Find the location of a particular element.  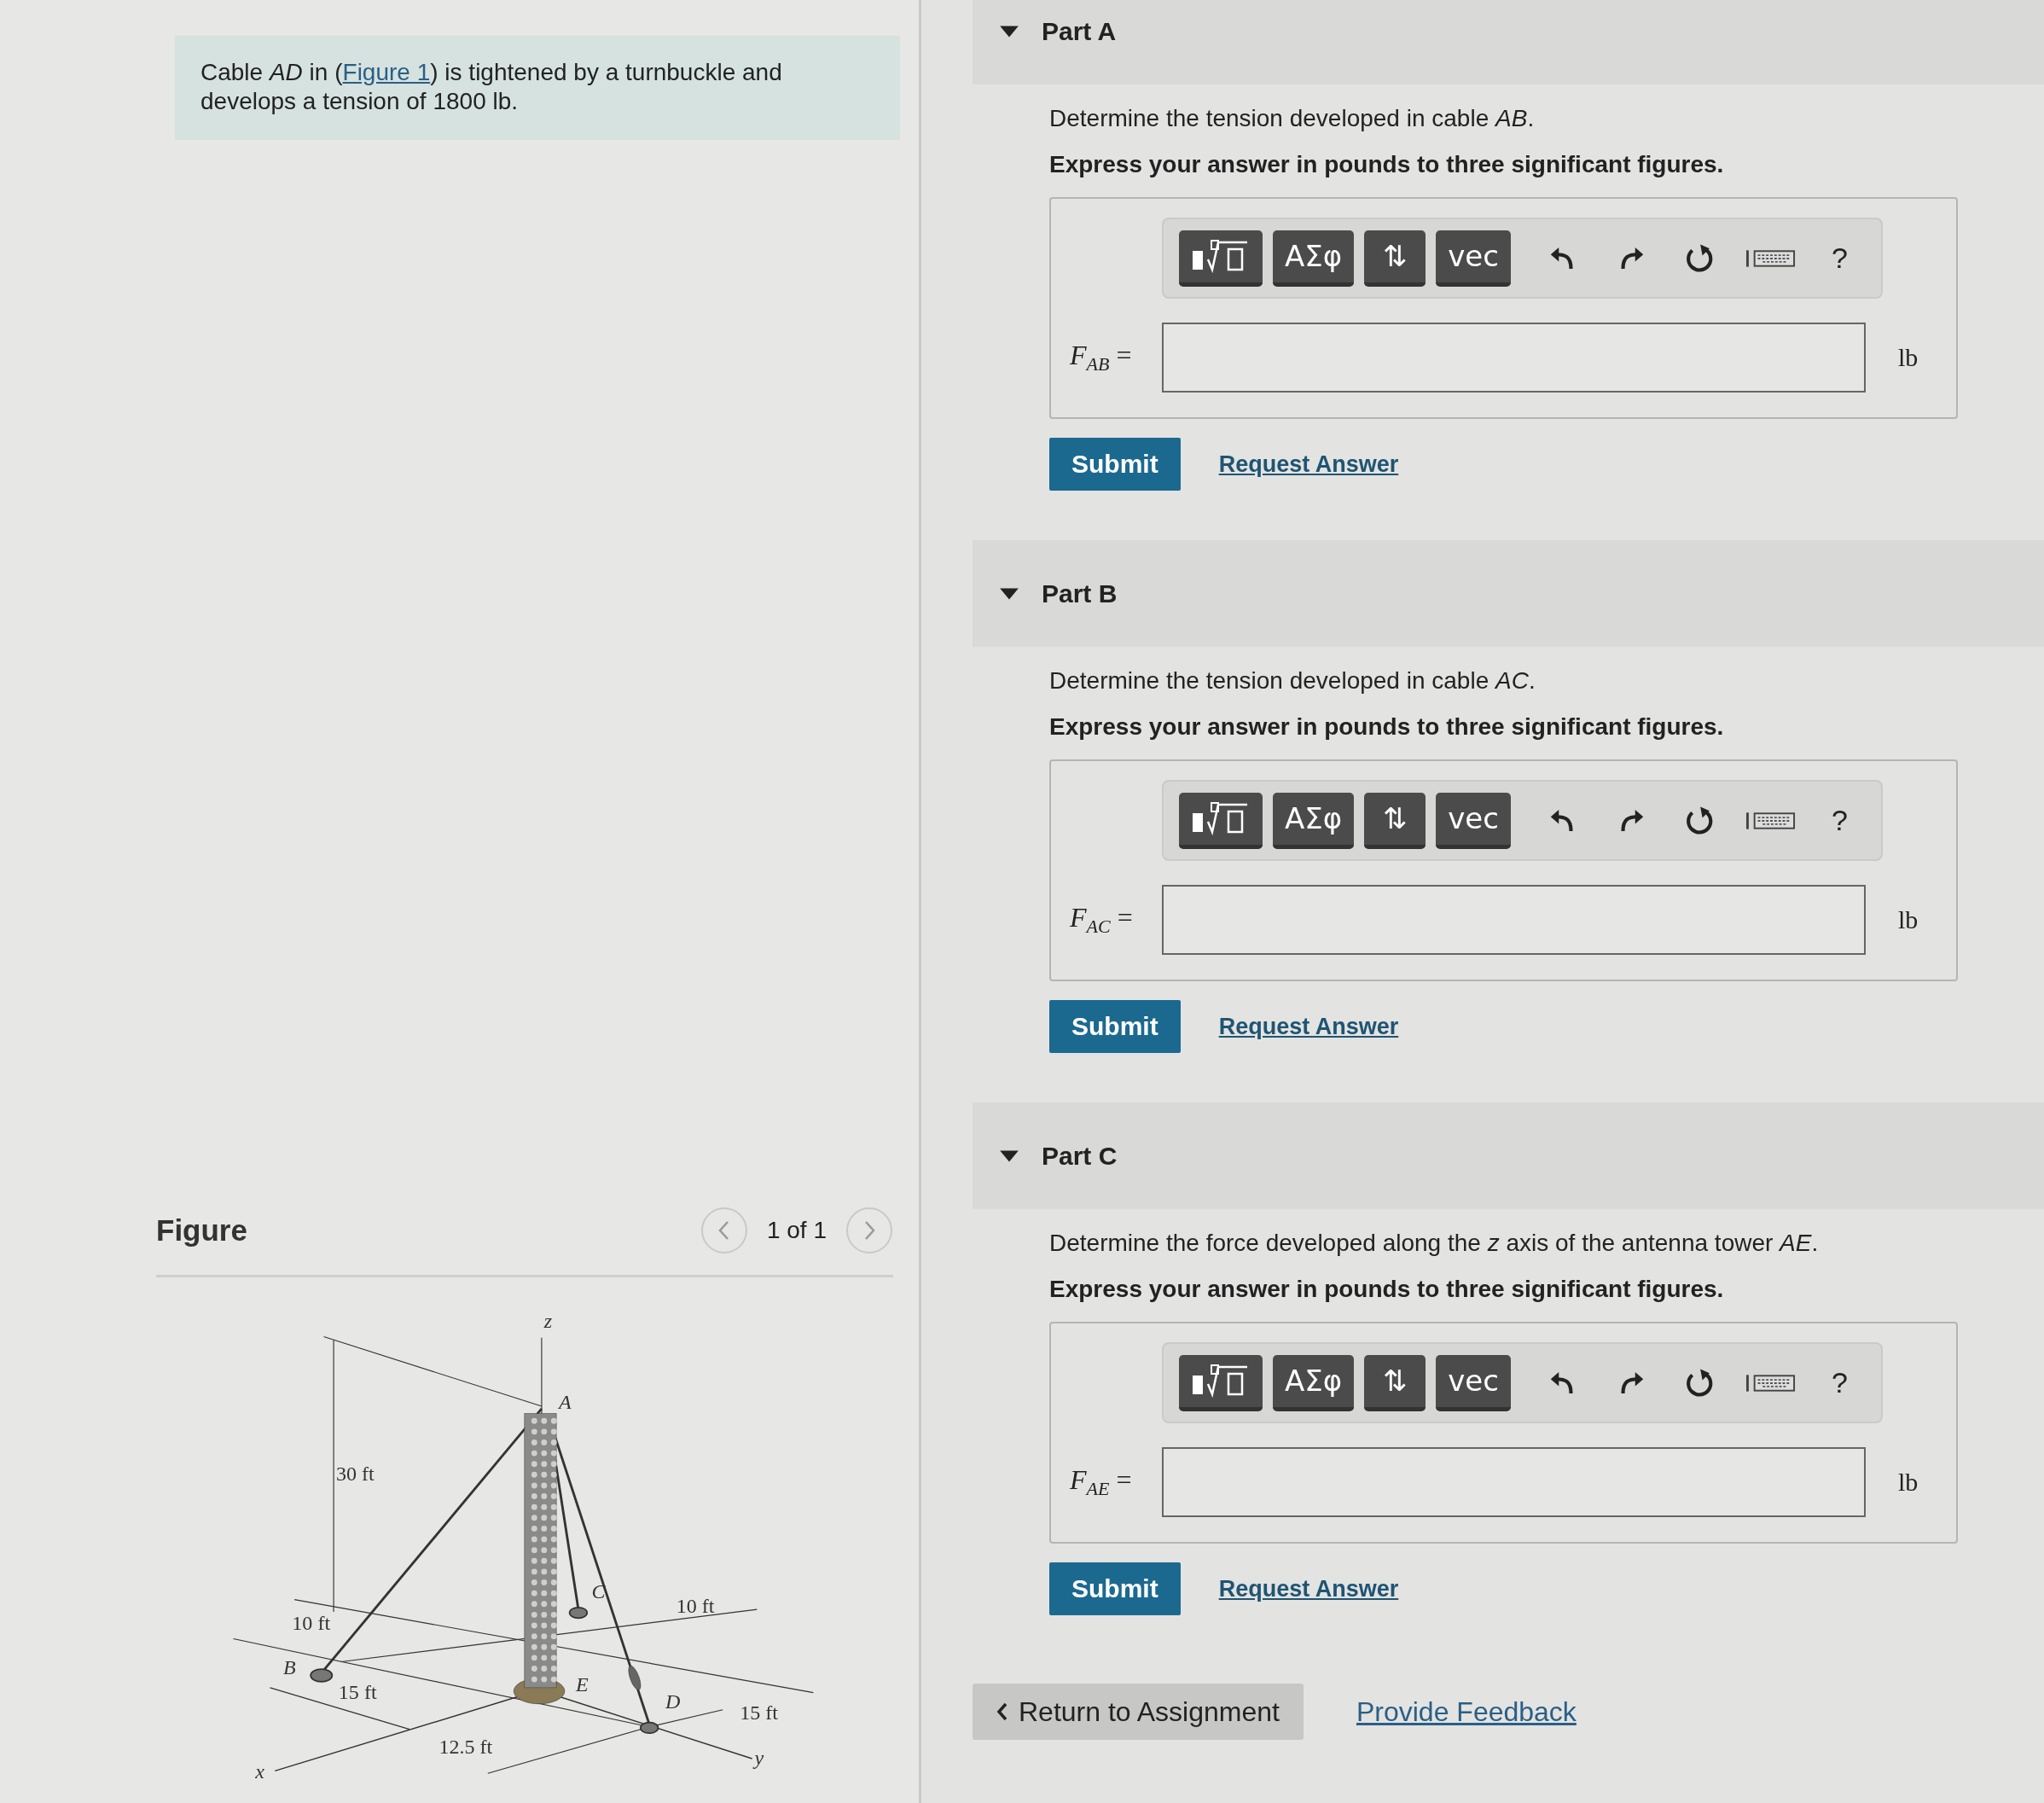

page-counter: 1 of 1 is located at coordinates (796, 1231).